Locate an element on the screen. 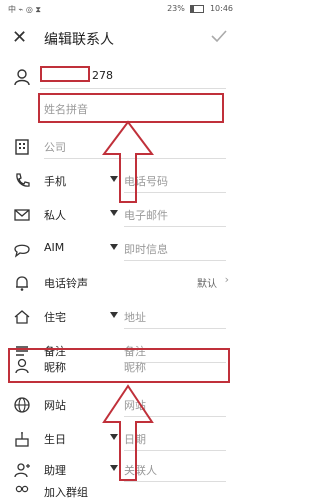  clock: 10:46 is located at coordinates (221, 8).